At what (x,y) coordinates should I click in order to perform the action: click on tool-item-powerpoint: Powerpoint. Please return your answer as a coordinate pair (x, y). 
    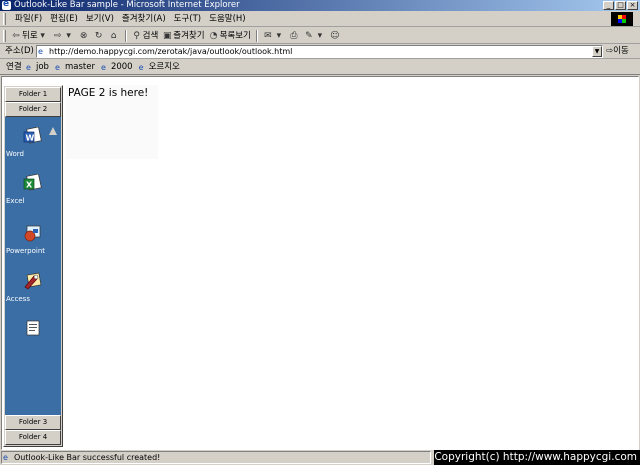
    Looking at the image, I should click on (33, 242).